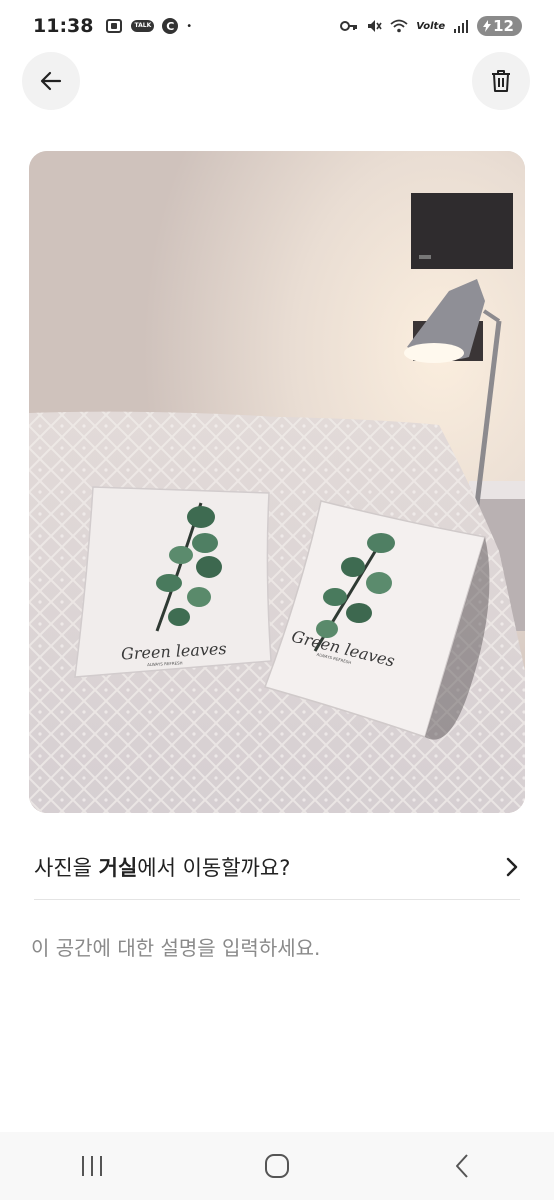  What do you see at coordinates (374, 26) in the screenshot?
I see `mute-icon` at bounding box center [374, 26].